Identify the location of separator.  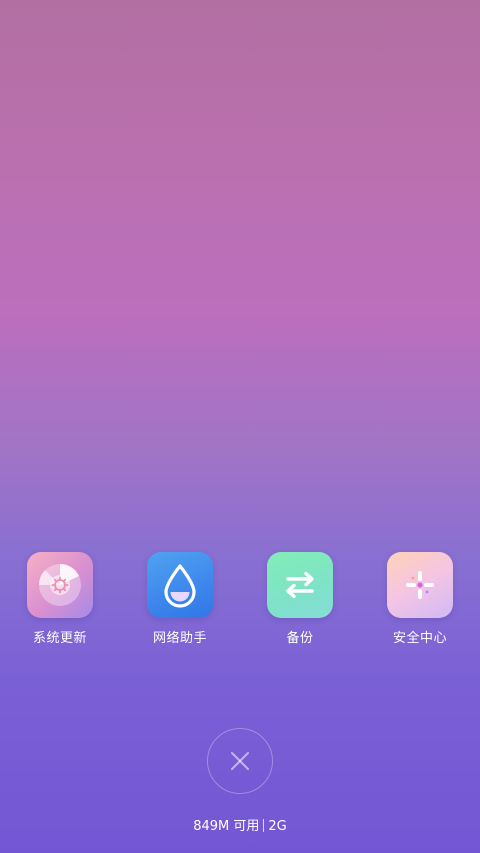
(264, 825).